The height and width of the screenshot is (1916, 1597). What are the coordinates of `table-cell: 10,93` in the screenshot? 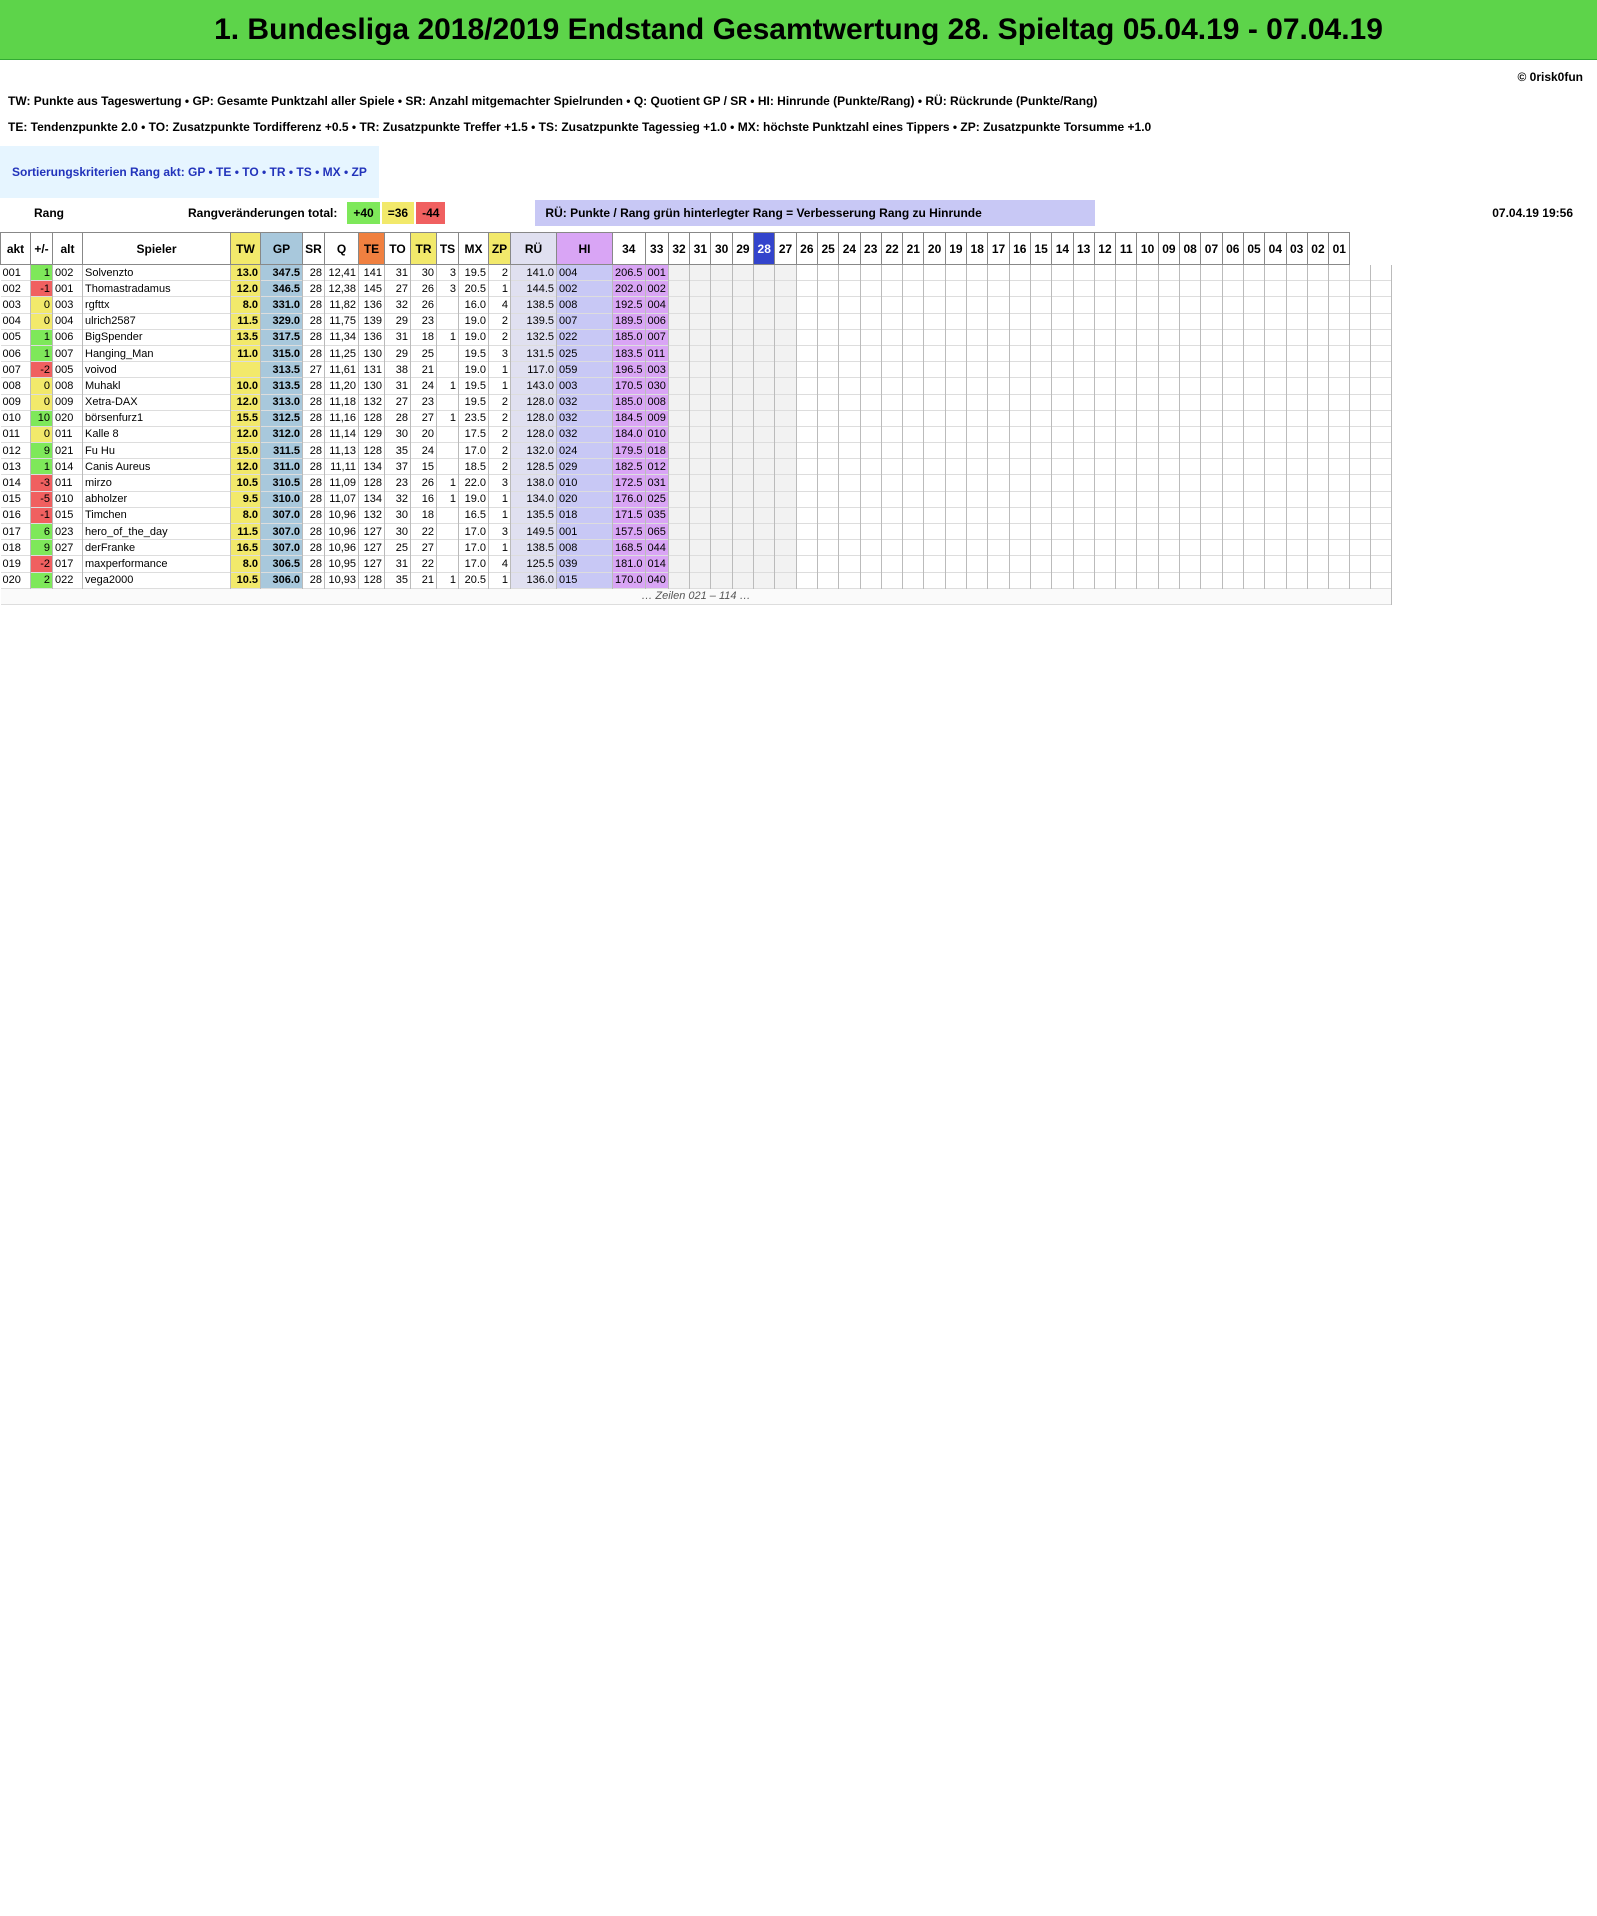 It's located at (341, 580).